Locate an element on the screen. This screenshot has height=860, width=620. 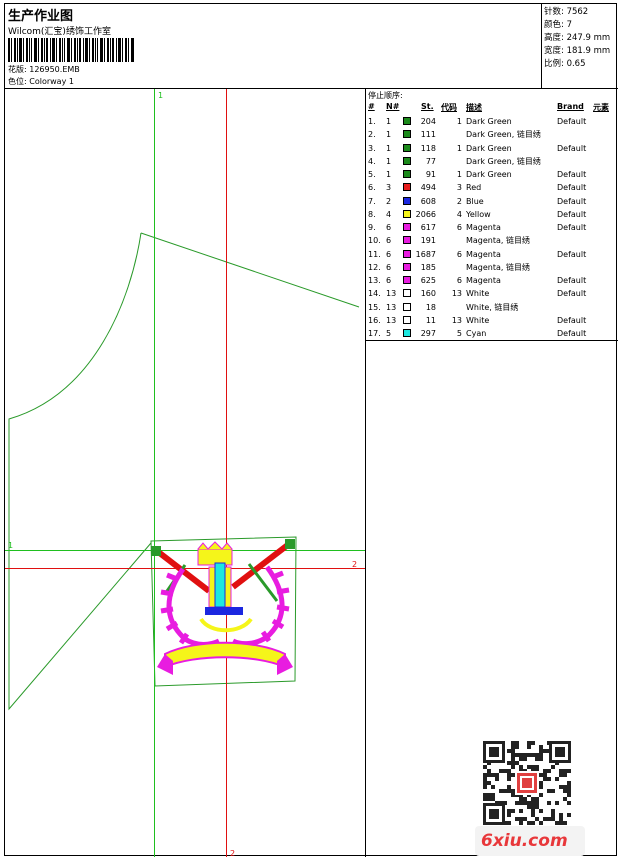
row-desc: Blue is located at coordinates (475, 201).